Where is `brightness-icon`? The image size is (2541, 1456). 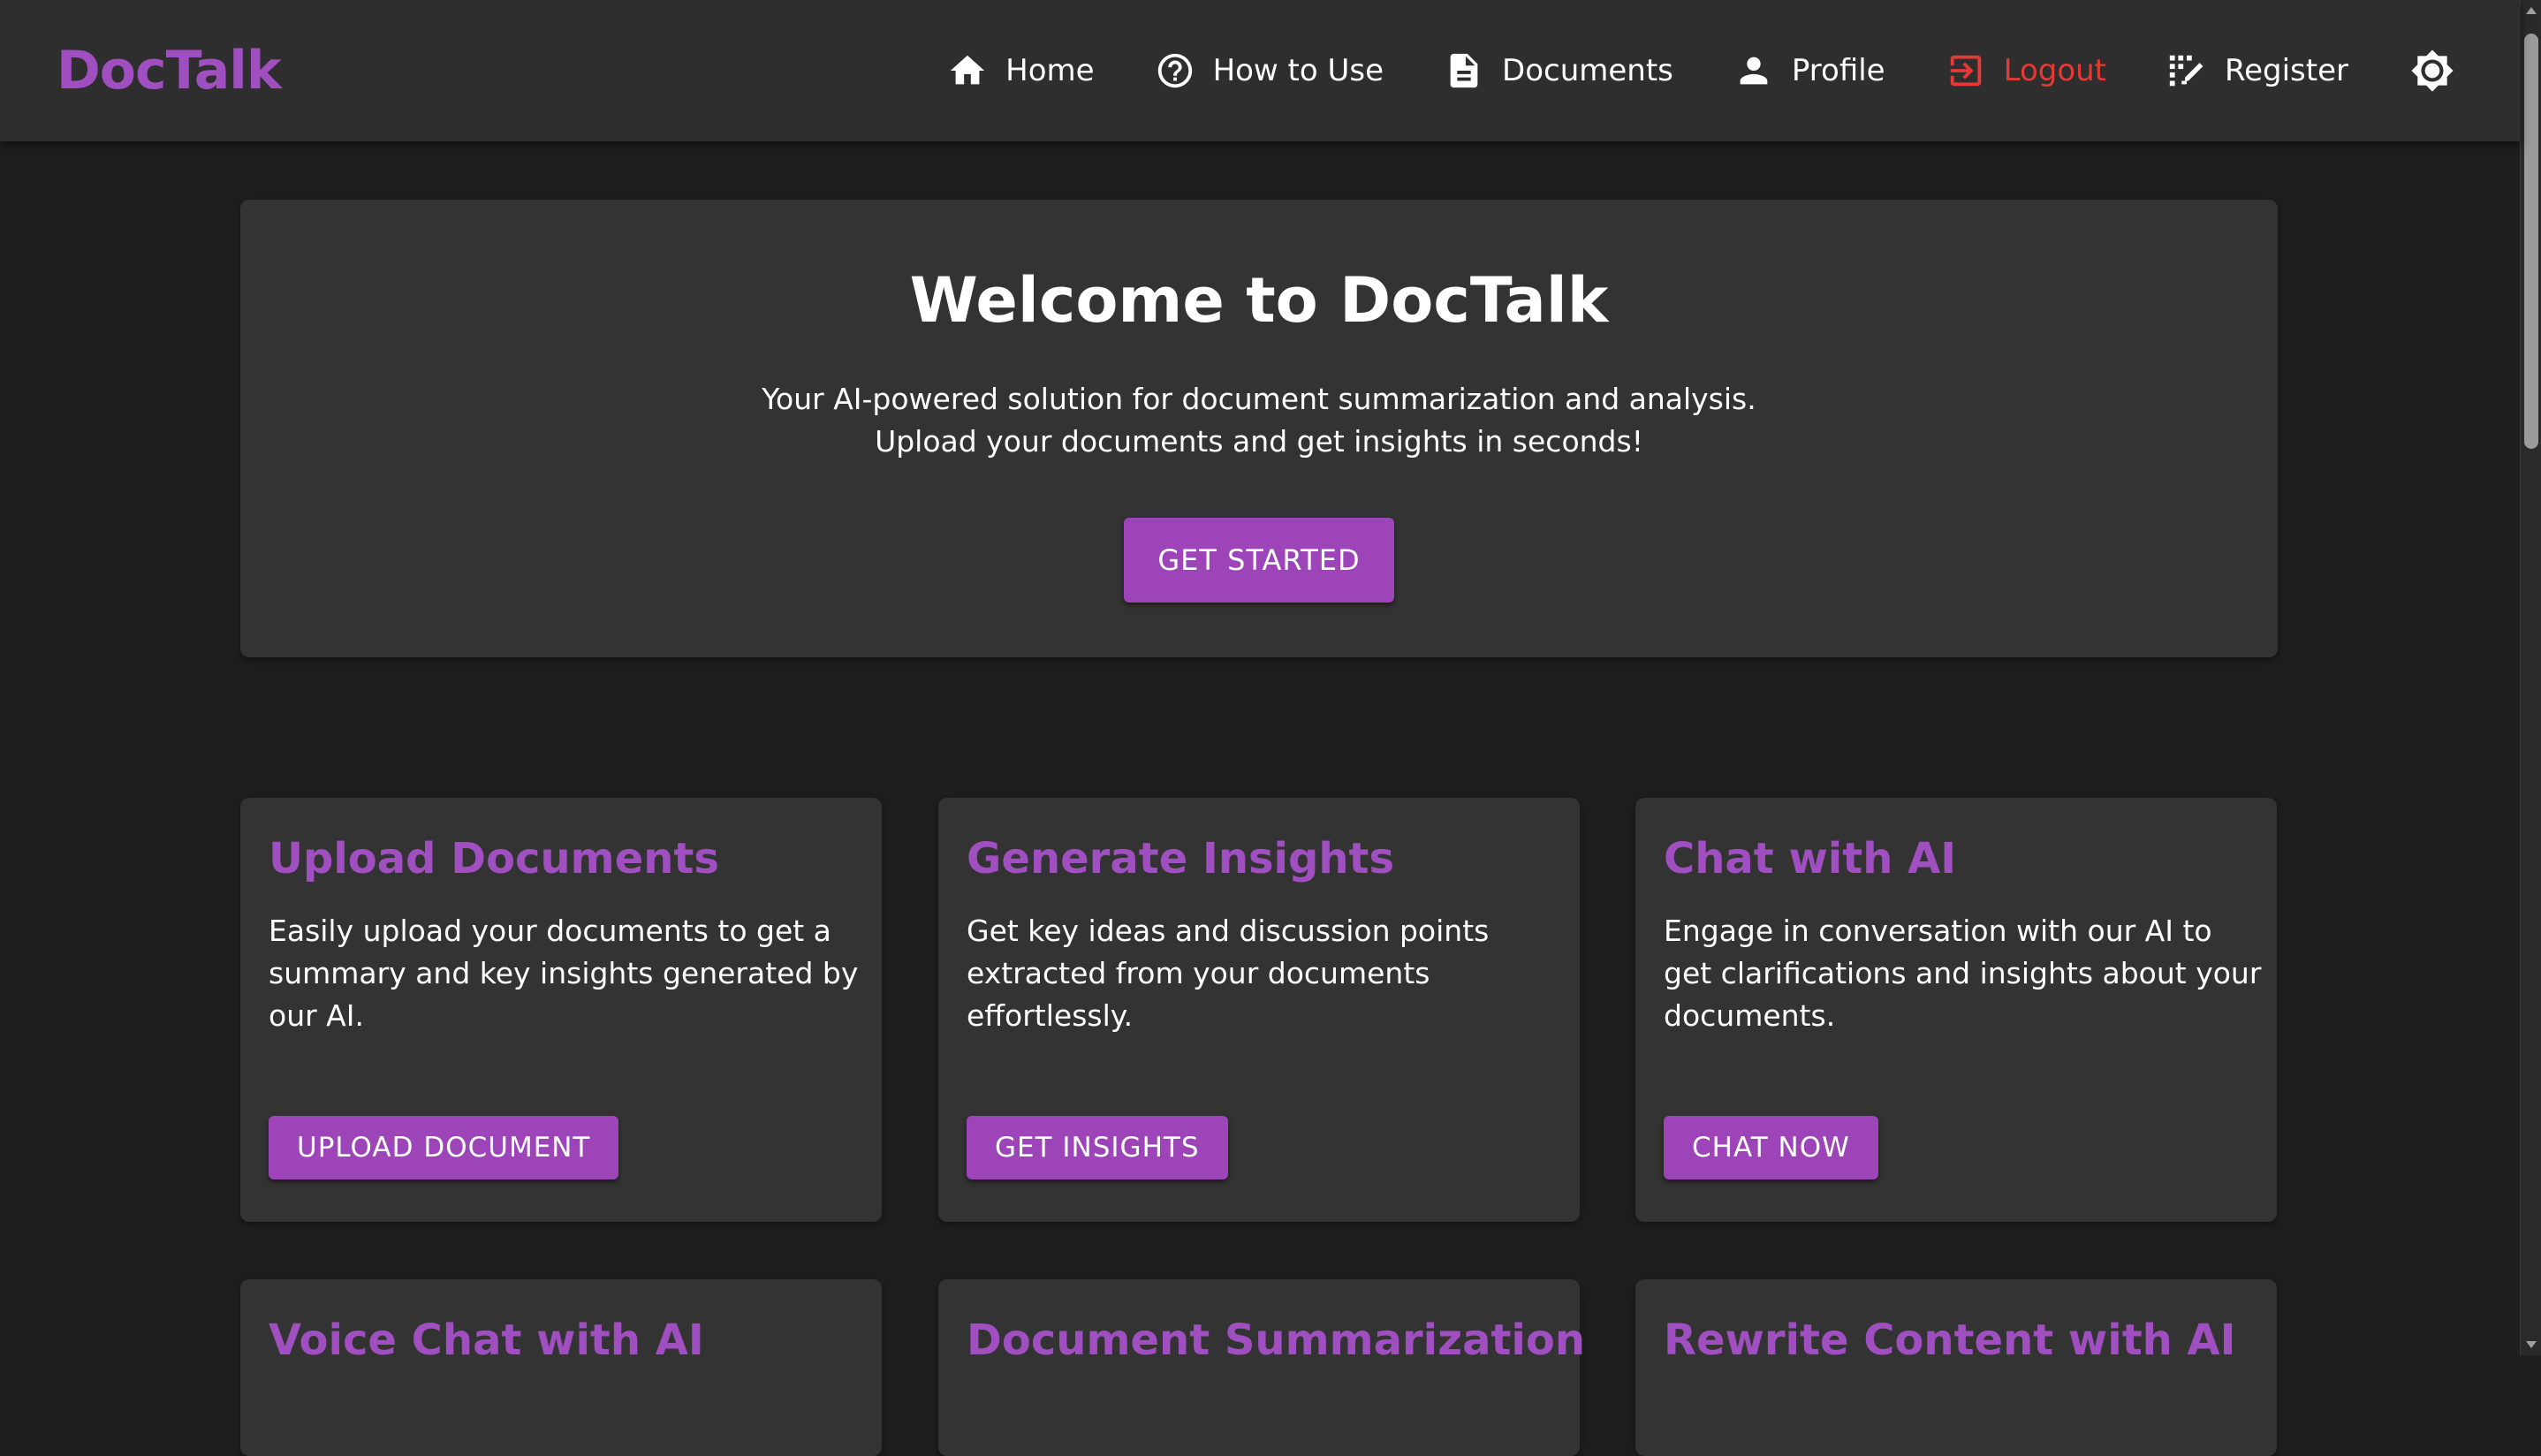
brightness-icon is located at coordinates (2432, 70).